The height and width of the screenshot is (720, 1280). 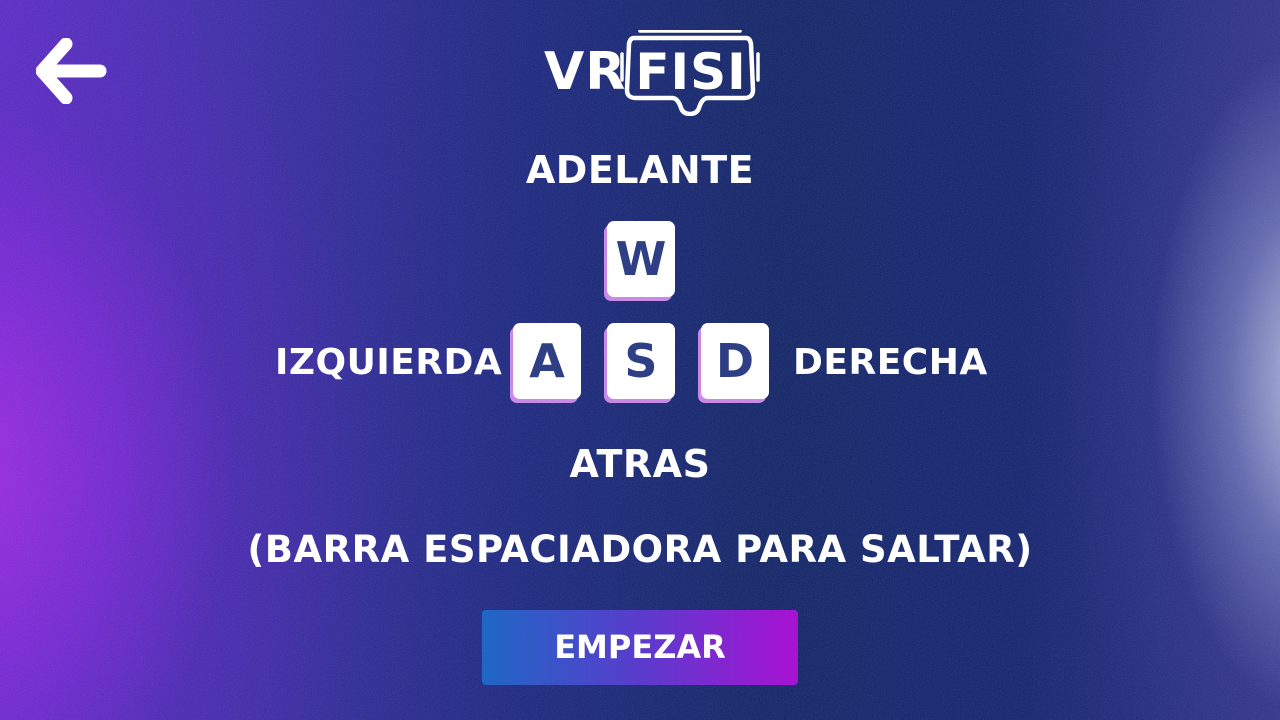 I want to click on right-label: DERECHA, so click(x=890, y=362).